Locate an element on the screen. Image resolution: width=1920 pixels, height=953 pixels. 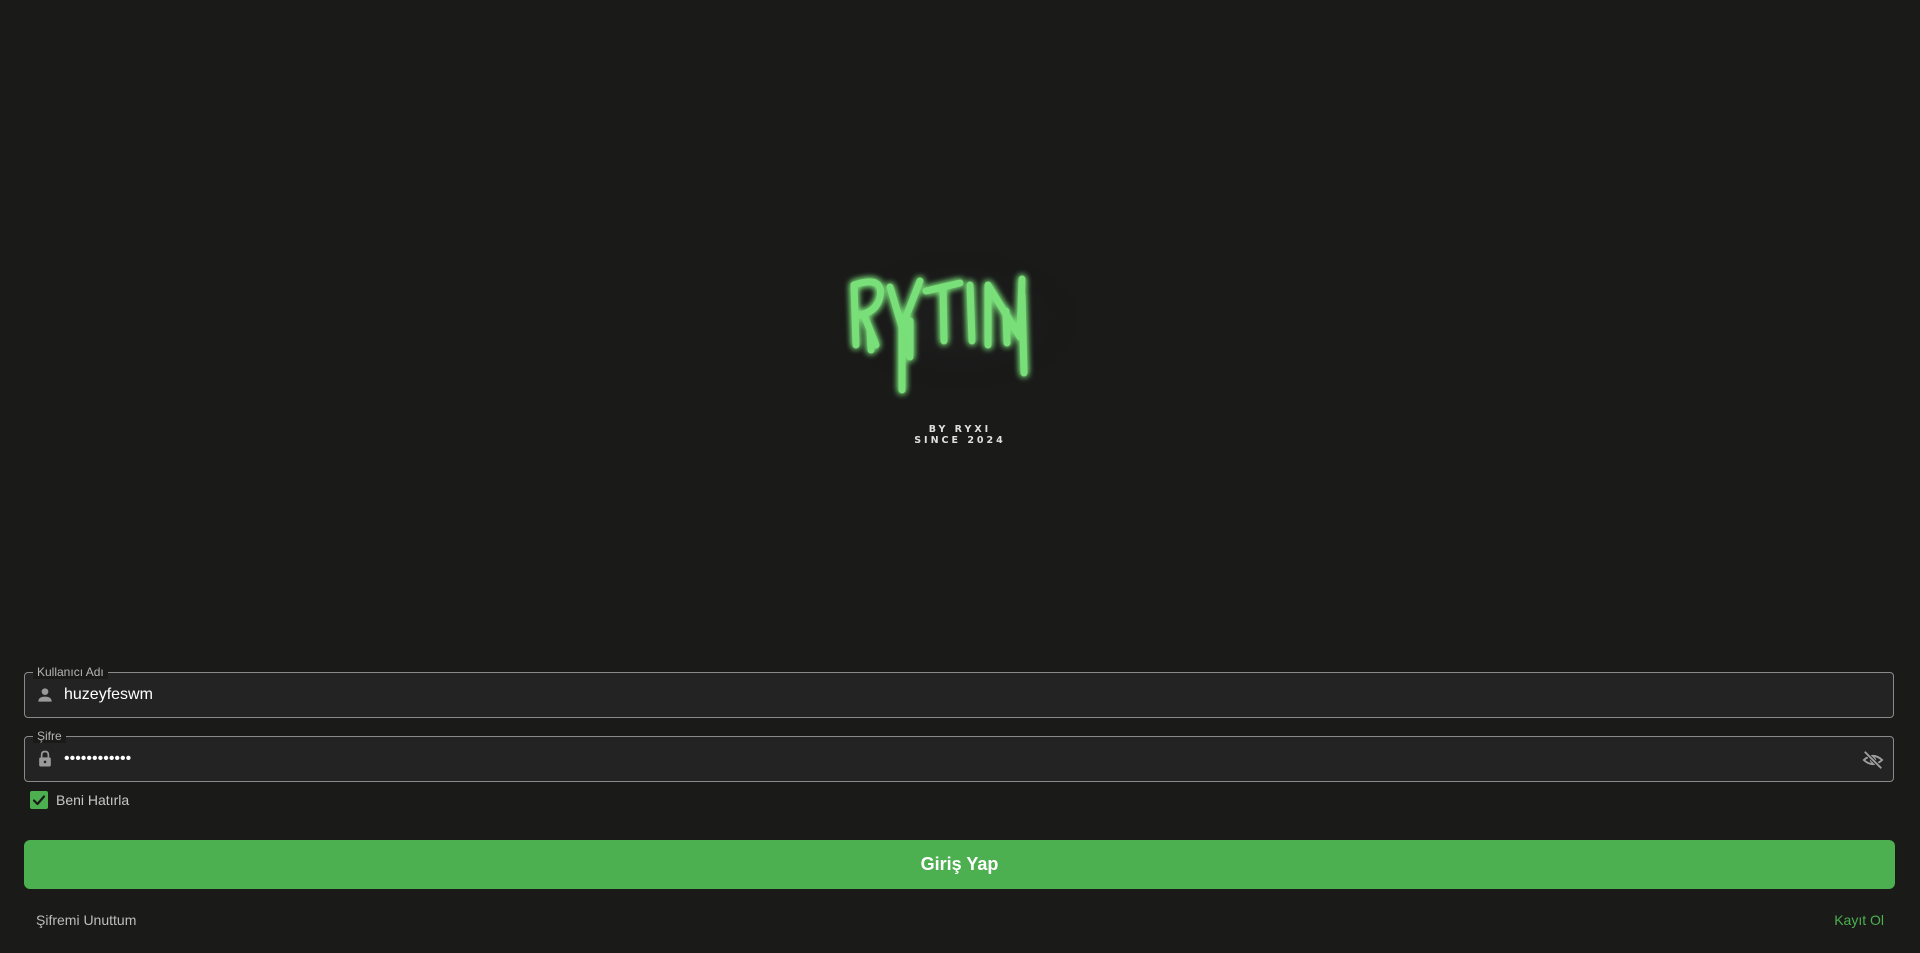
remember-me-label: Beni Hatırla is located at coordinates (93, 800).